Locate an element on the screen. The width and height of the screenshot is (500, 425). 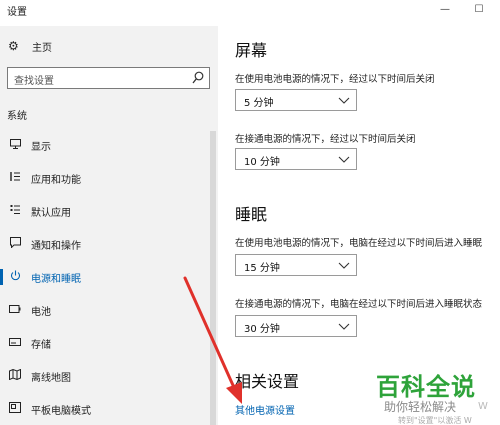
dropdown-value: 5 分钟 is located at coordinates (259, 103).